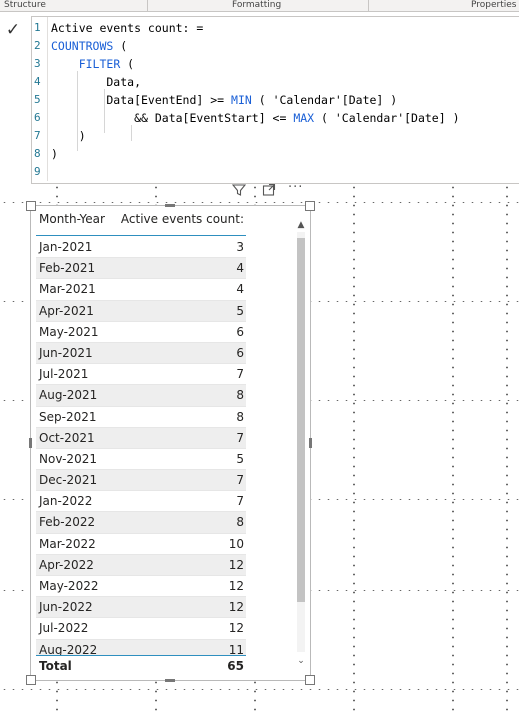  Describe the element at coordinates (301, 661) in the screenshot. I see `scroll-down-icon: ⌄` at that location.